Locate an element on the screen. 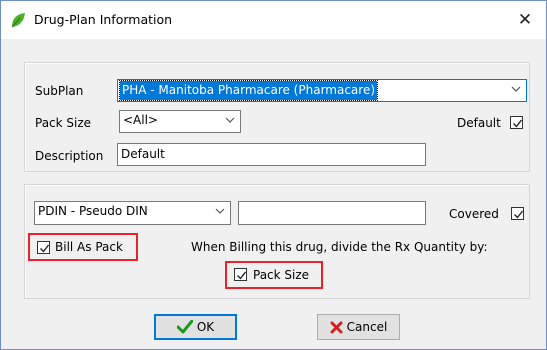 This screenshot has width=547, height=350. leaf-icon is located at coordinates (18, 20).